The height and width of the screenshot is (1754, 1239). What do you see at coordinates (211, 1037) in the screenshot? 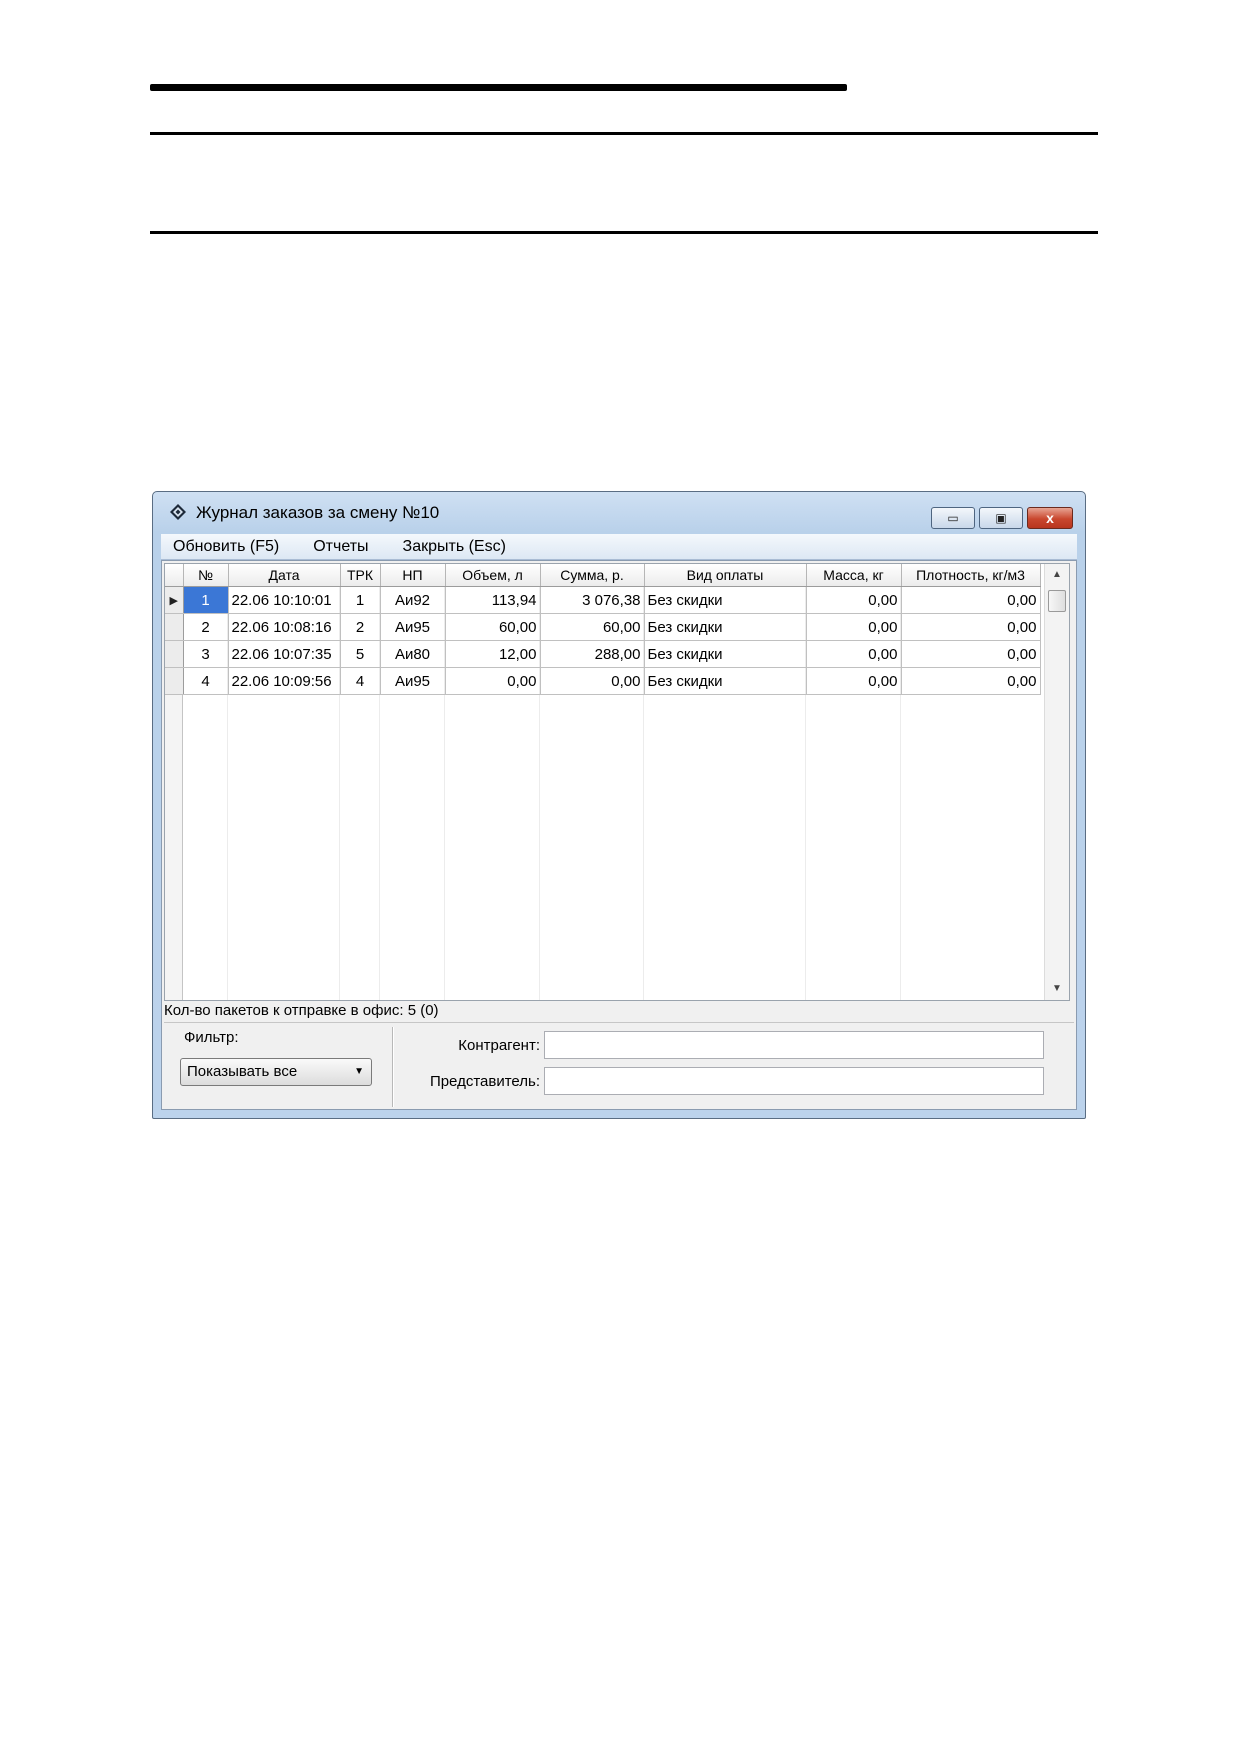
I see `filter-label: Фильтр:` at bounding box center [211, 1037].